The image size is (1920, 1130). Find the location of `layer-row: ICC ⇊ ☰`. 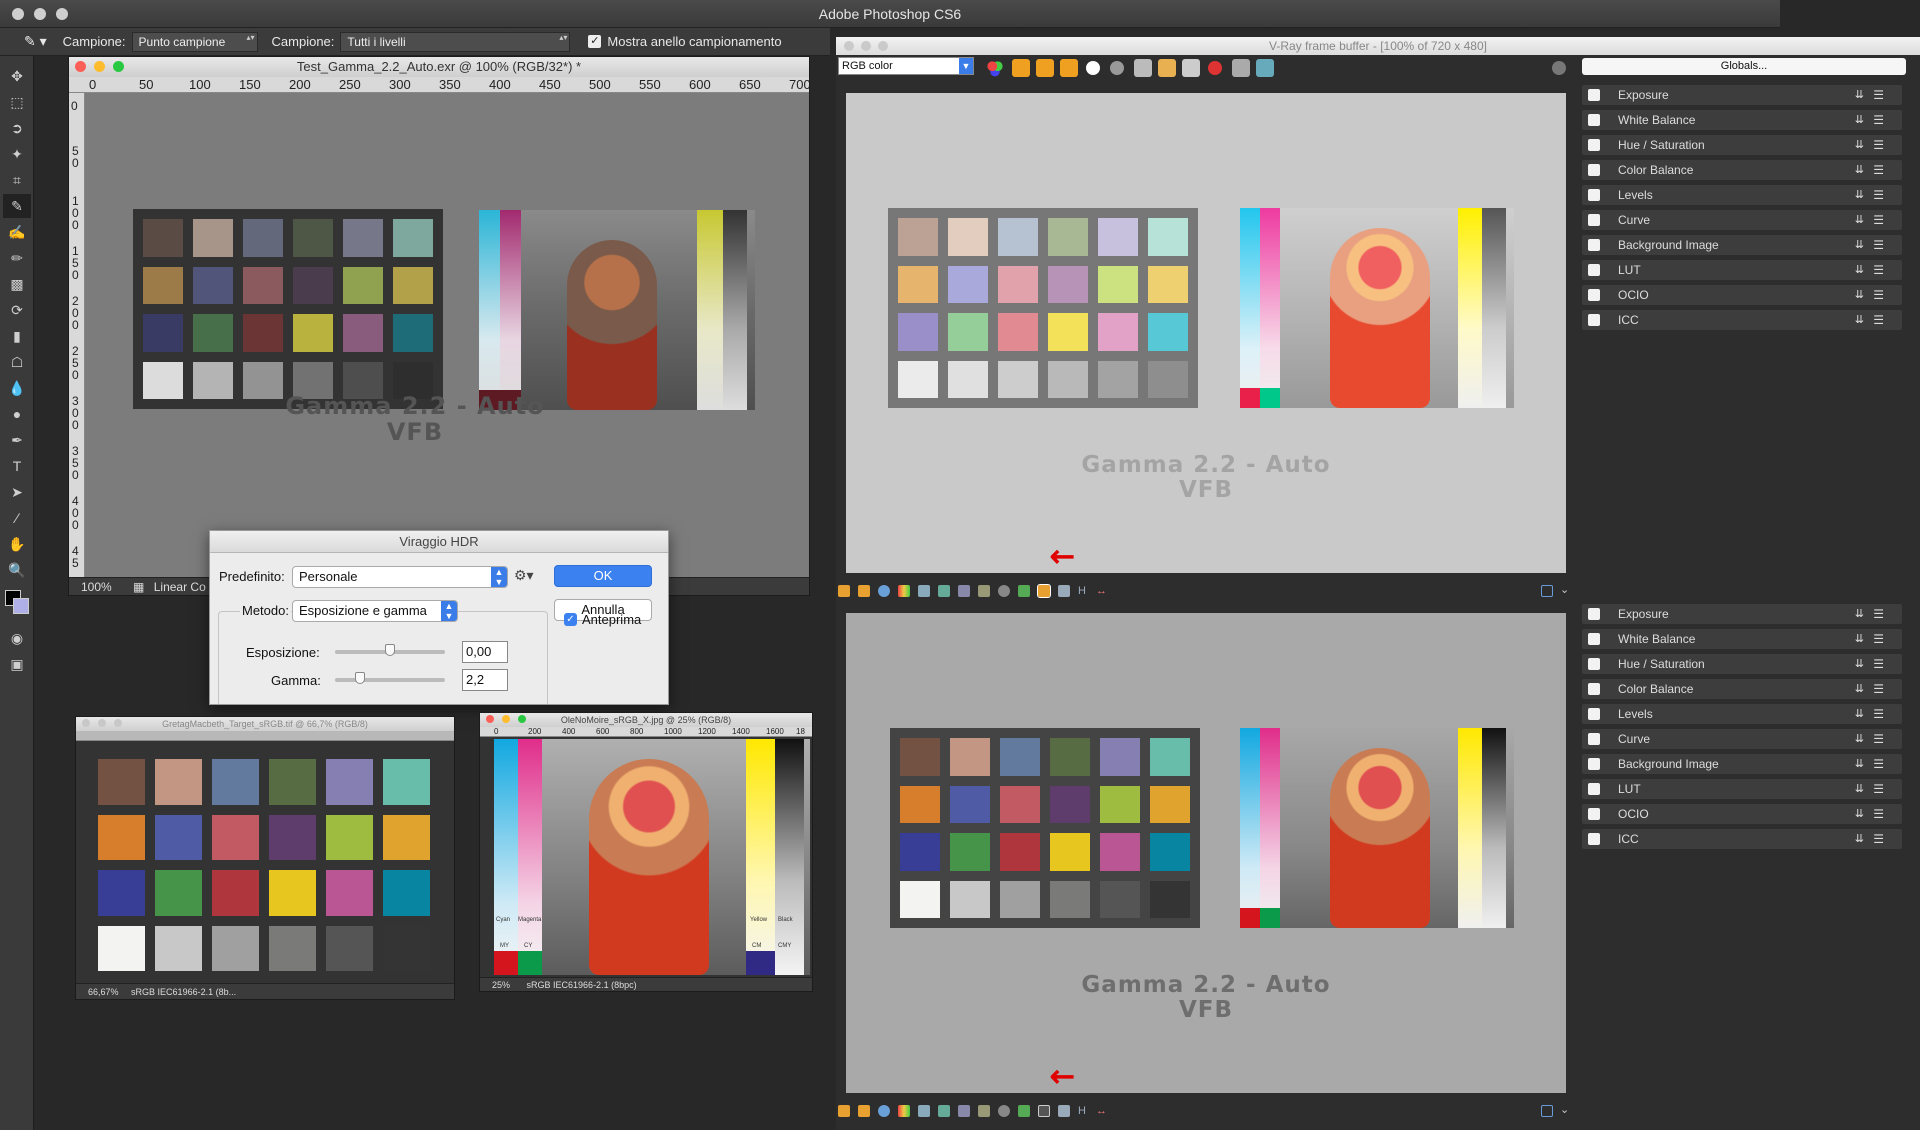

layer-row: ICC ⇊ ☰ is located at coordinates (1742, 320).